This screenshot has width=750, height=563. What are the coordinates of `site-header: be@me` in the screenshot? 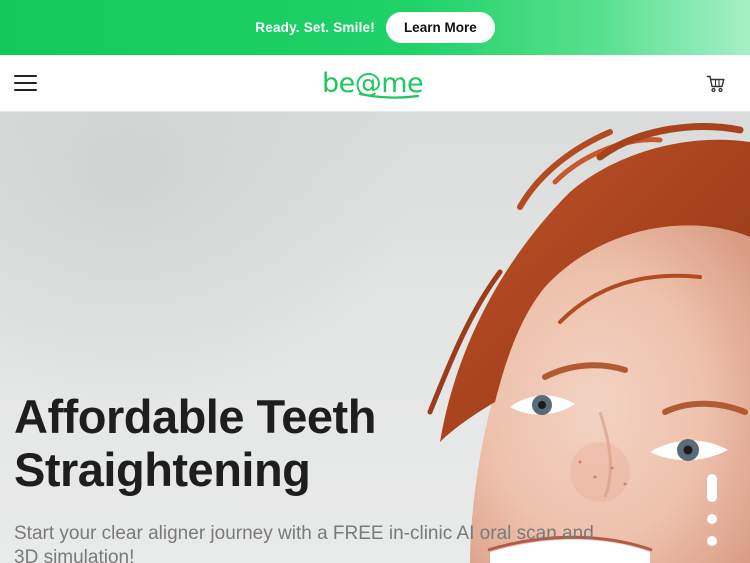 It's located at (375, 83).